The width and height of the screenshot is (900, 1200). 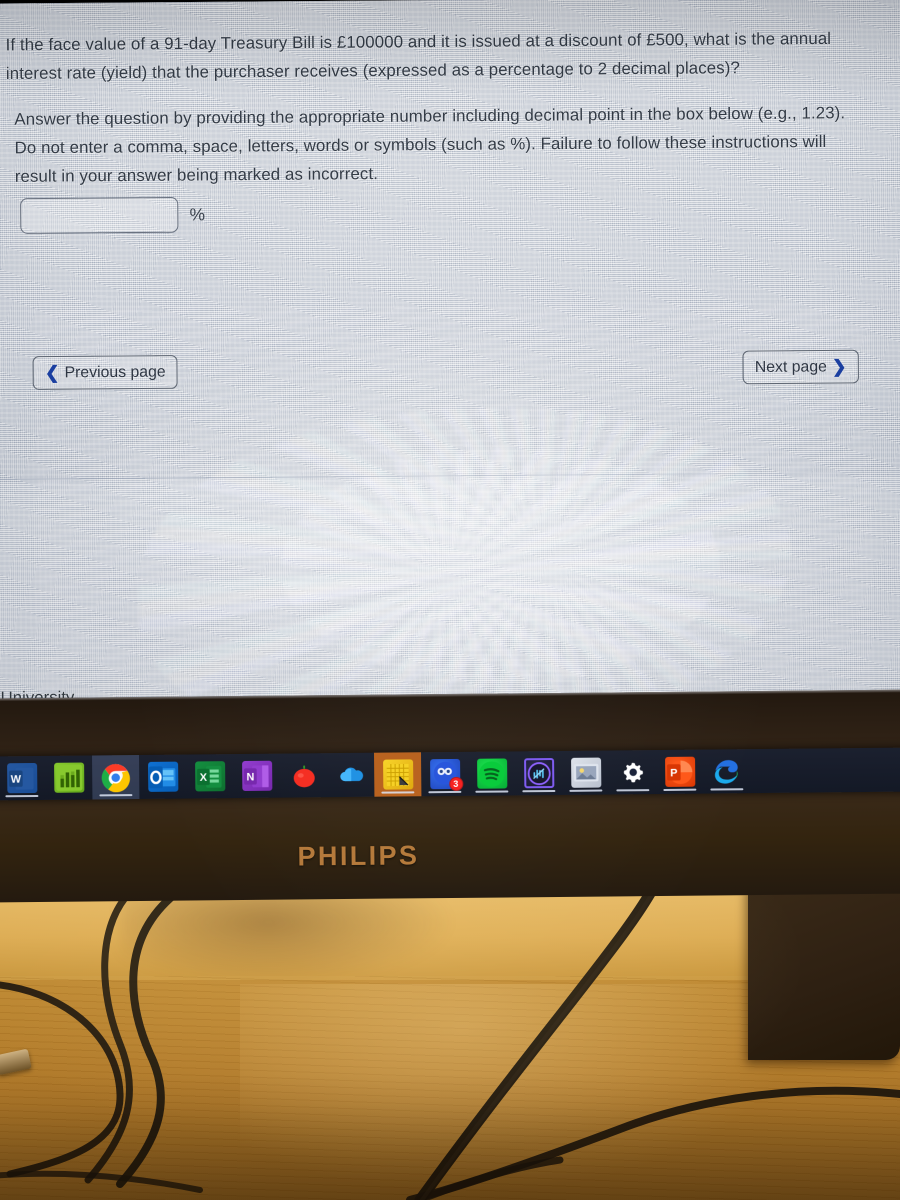 I want to click on outlook-icon, so click(x=162, y=776).